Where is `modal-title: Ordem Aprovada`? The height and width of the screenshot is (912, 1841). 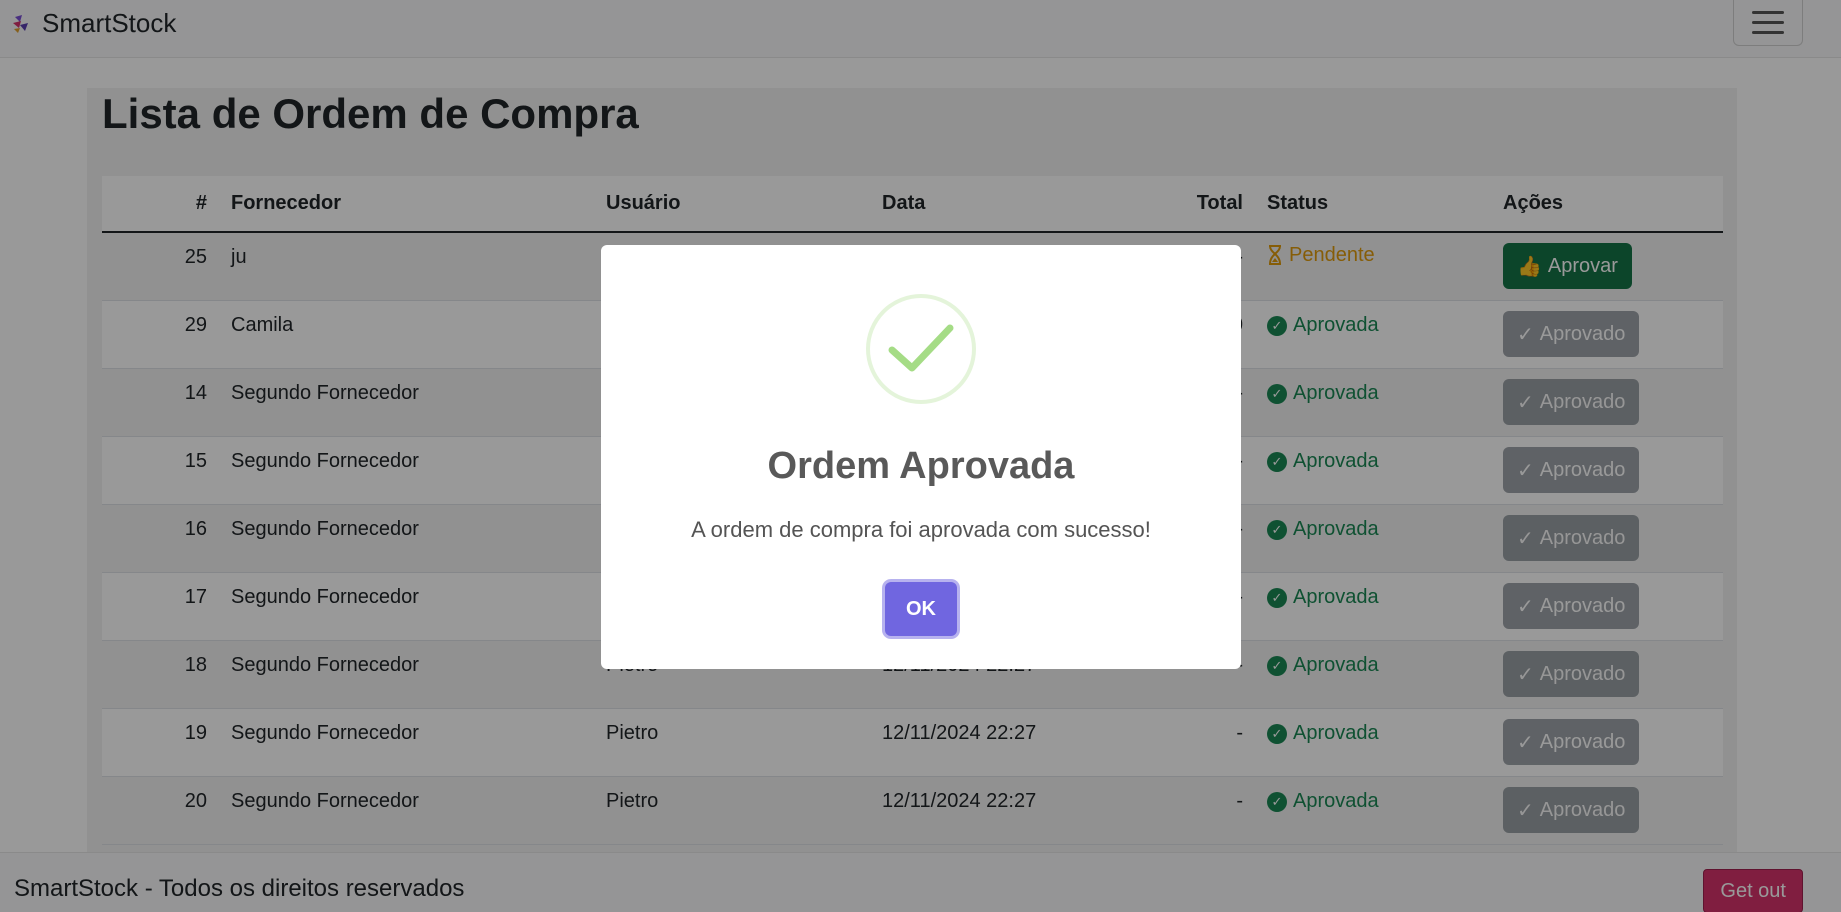
modal-title: Ordem Aprovada is located at coordinates (921, 466).